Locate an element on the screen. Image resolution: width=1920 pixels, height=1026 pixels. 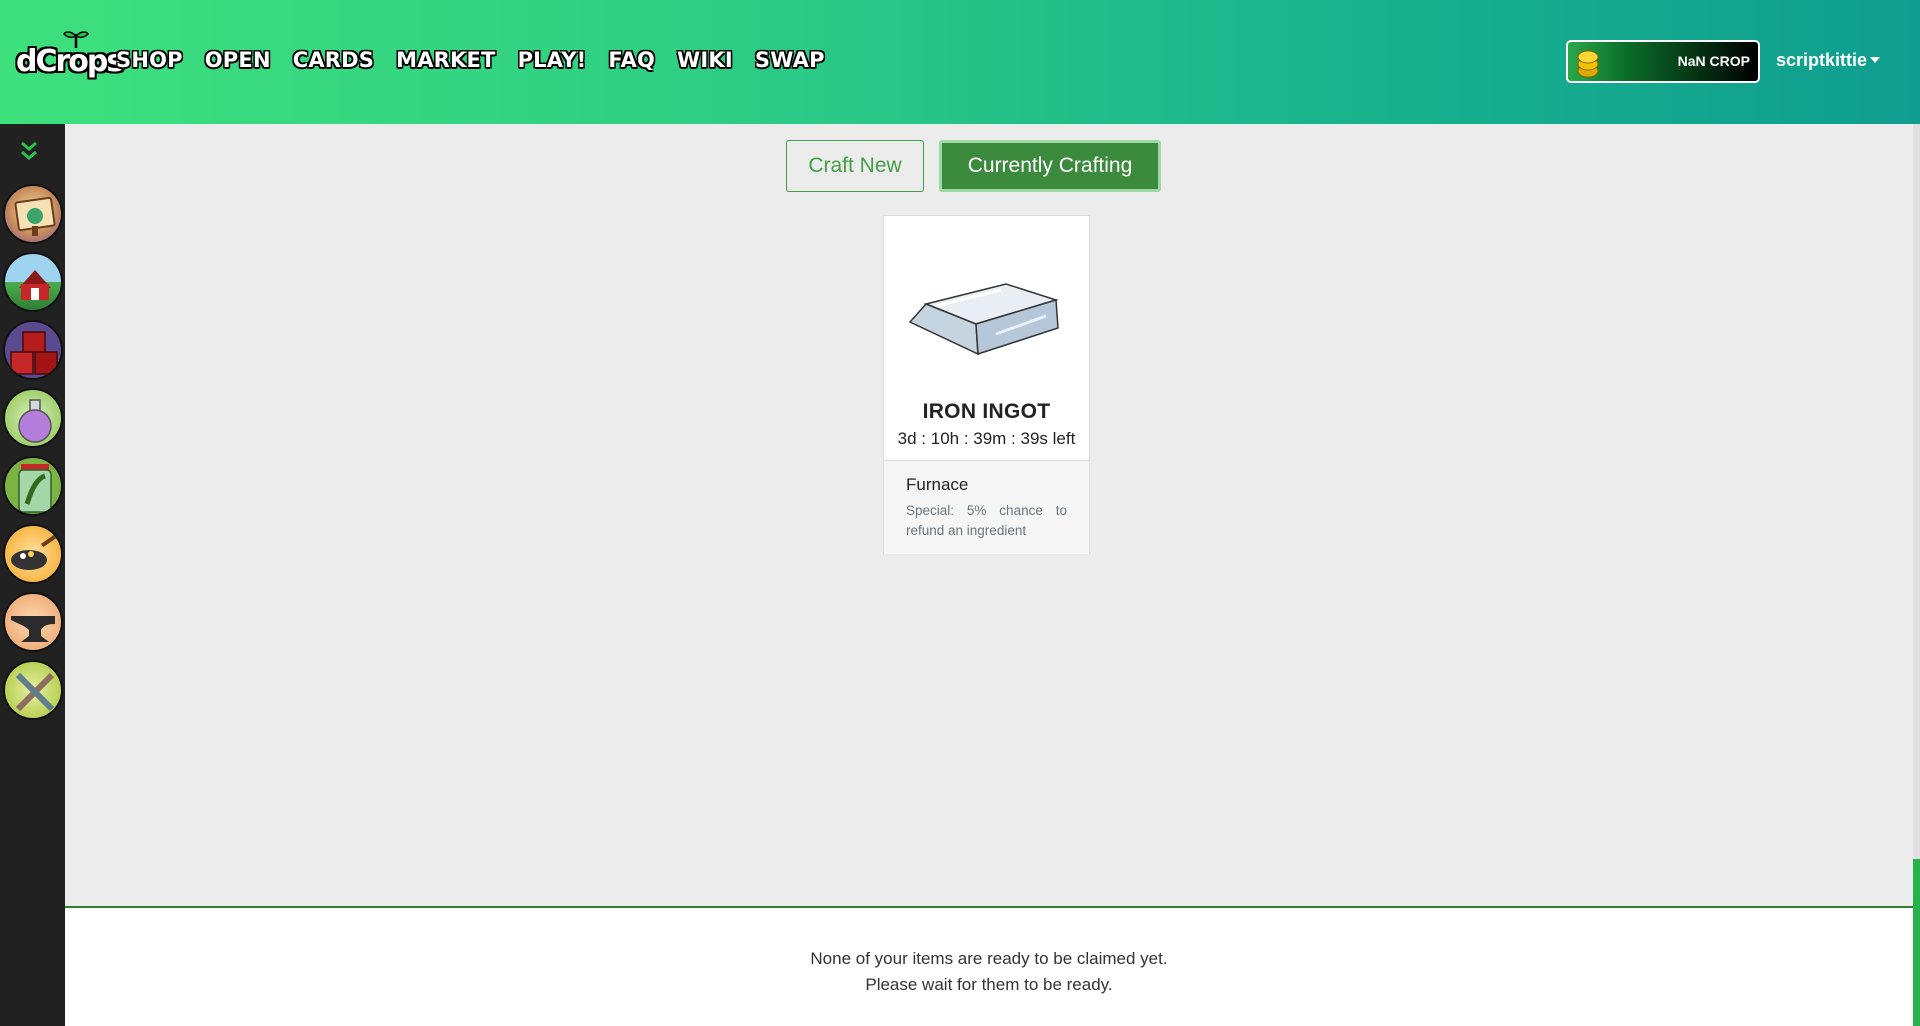
dashboard-graphic is located at coordinates (35, 216).